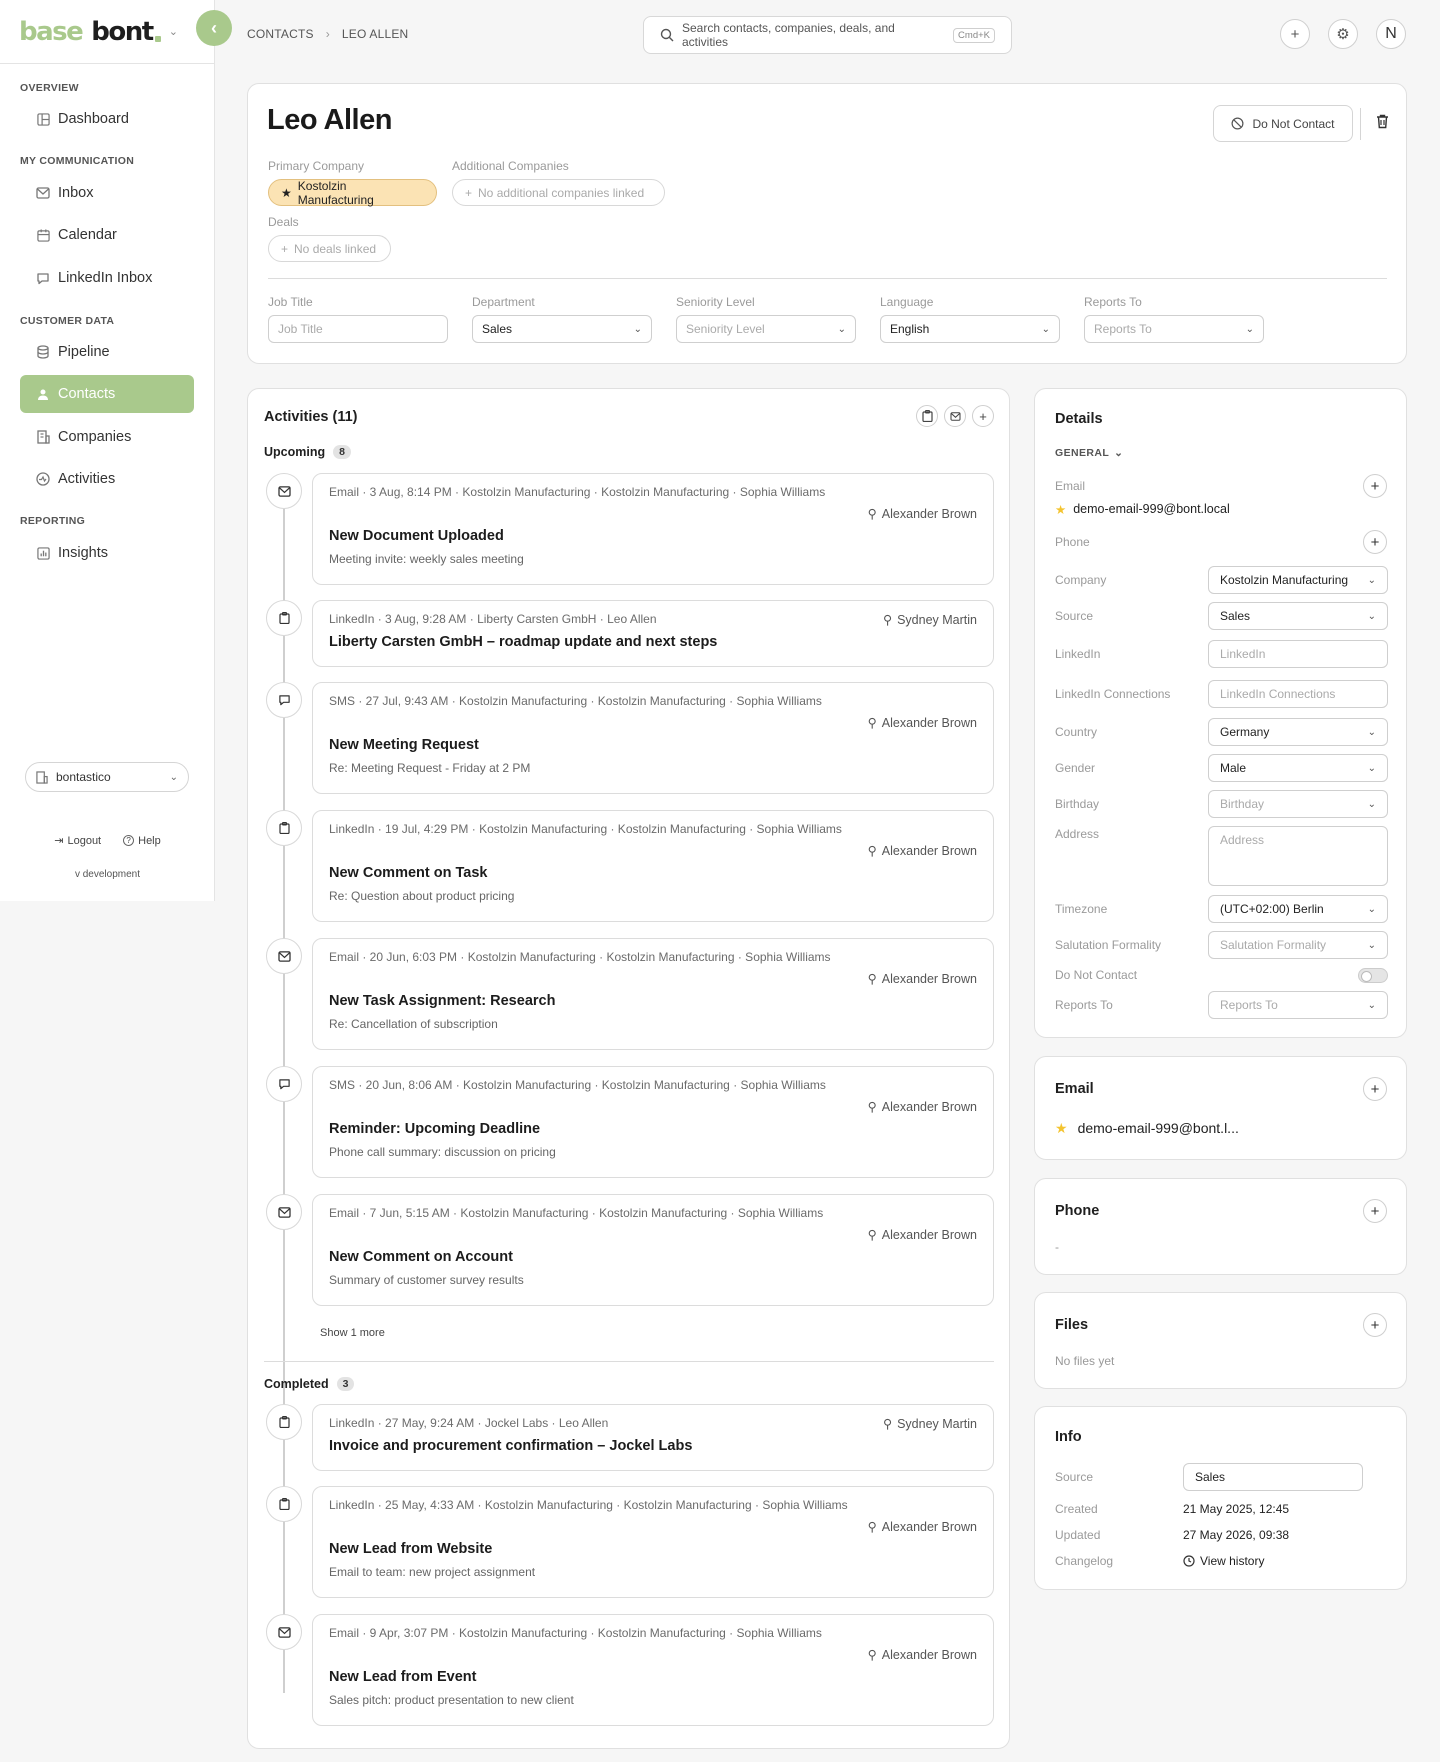  Describe the element at coordinates (329, 248) in the screenshot. I see `add-deal-pill: + No deals linked` at that location.